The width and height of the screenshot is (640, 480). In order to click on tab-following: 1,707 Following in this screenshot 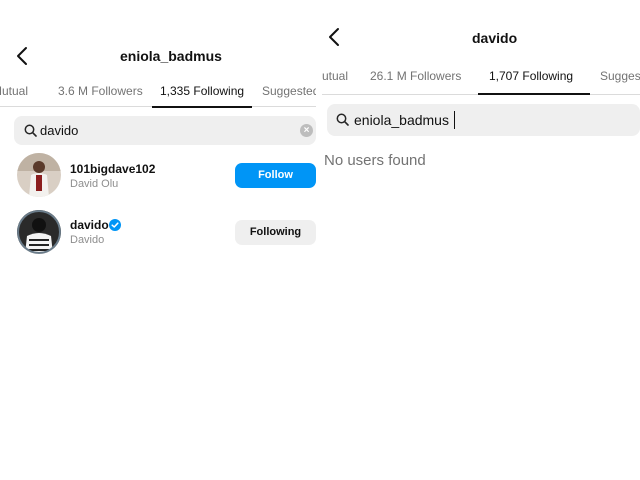, I will do `click(531, 76)`.